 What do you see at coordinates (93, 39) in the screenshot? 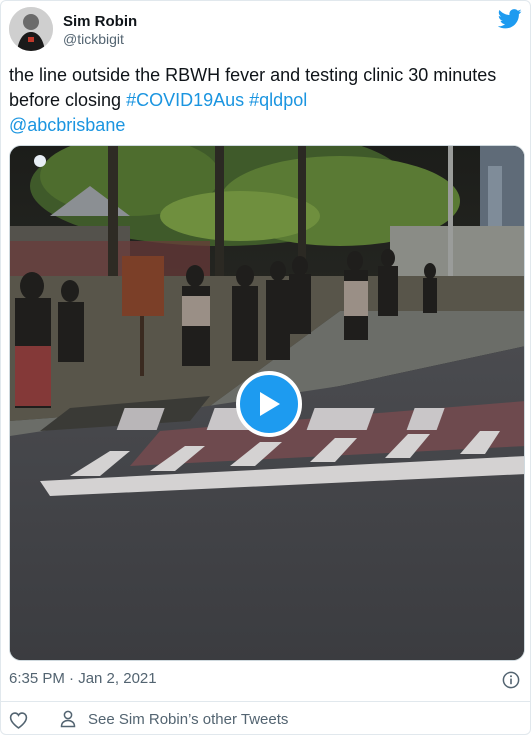
I see `author-handle: @tickbigit` at bounding box center [93, 39].